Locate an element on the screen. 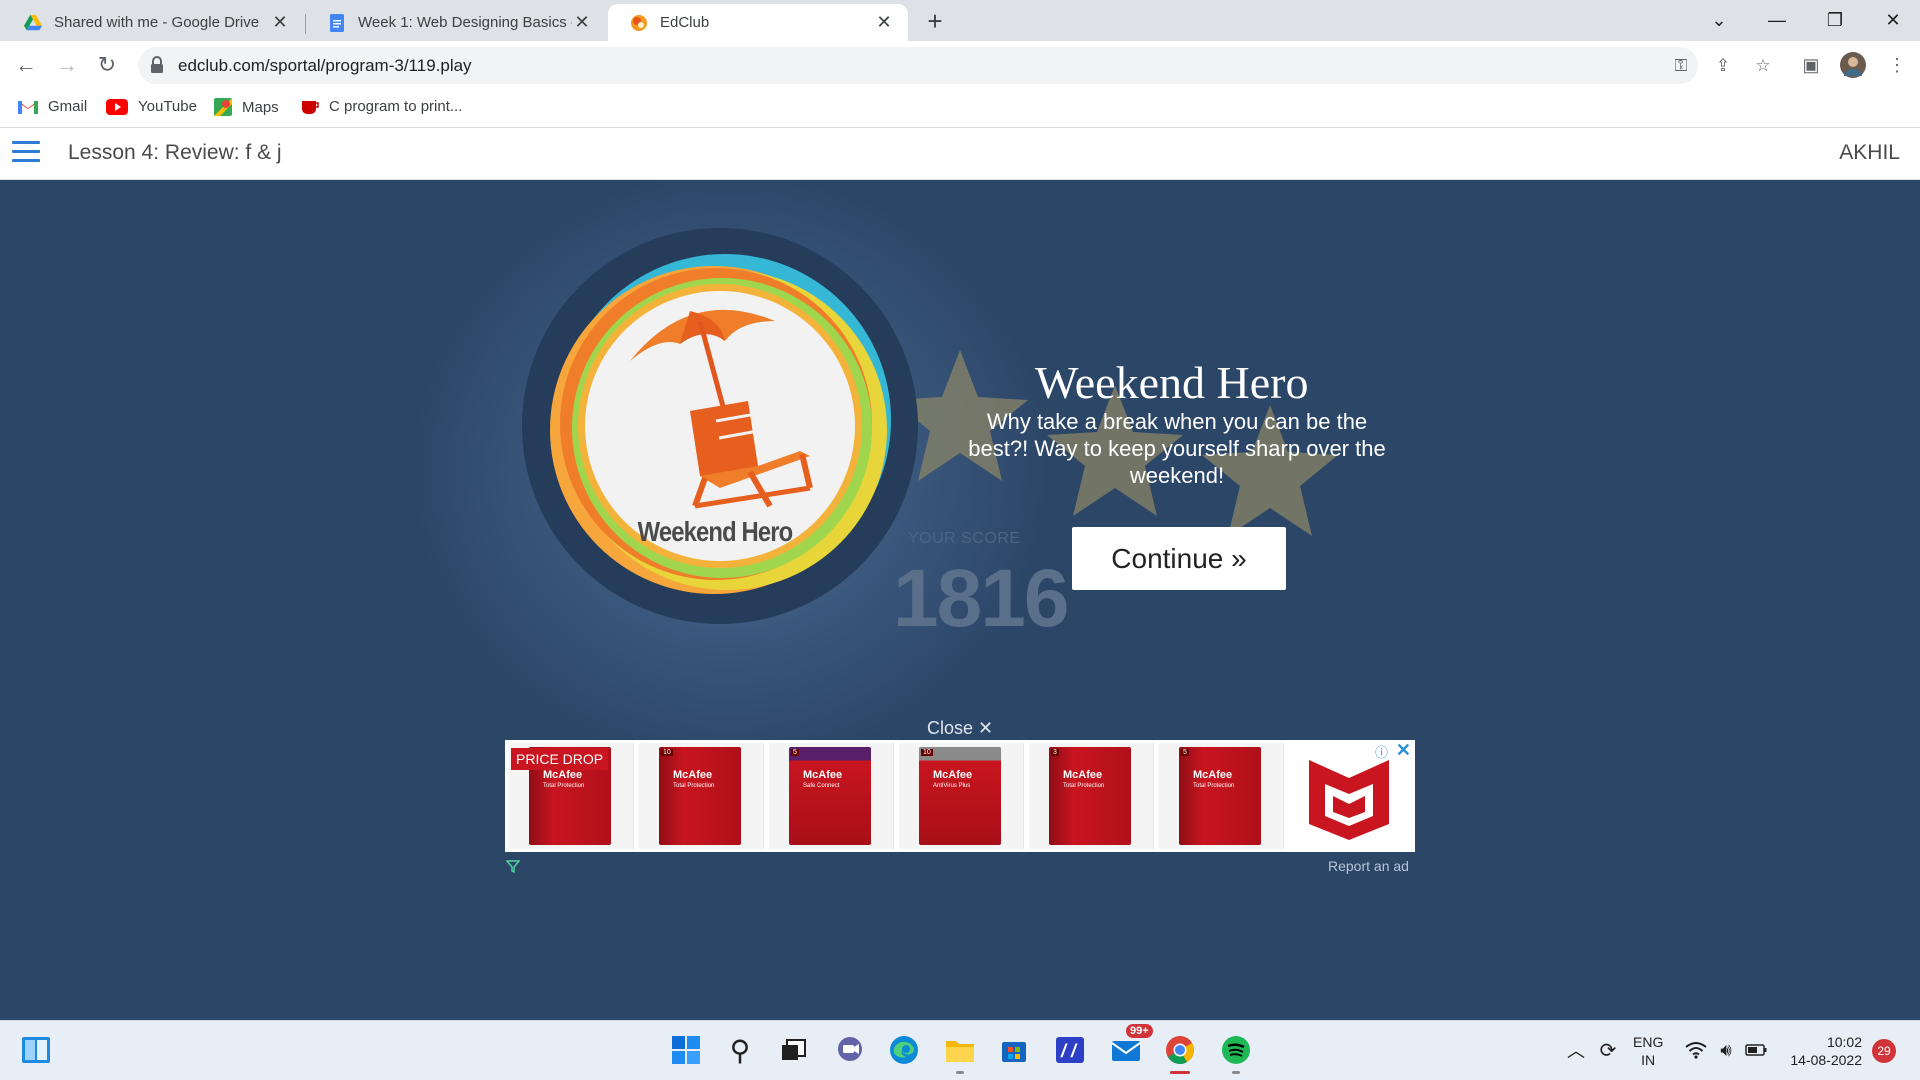  bookmark-label: YouTube is located at coordinates (167, 106).